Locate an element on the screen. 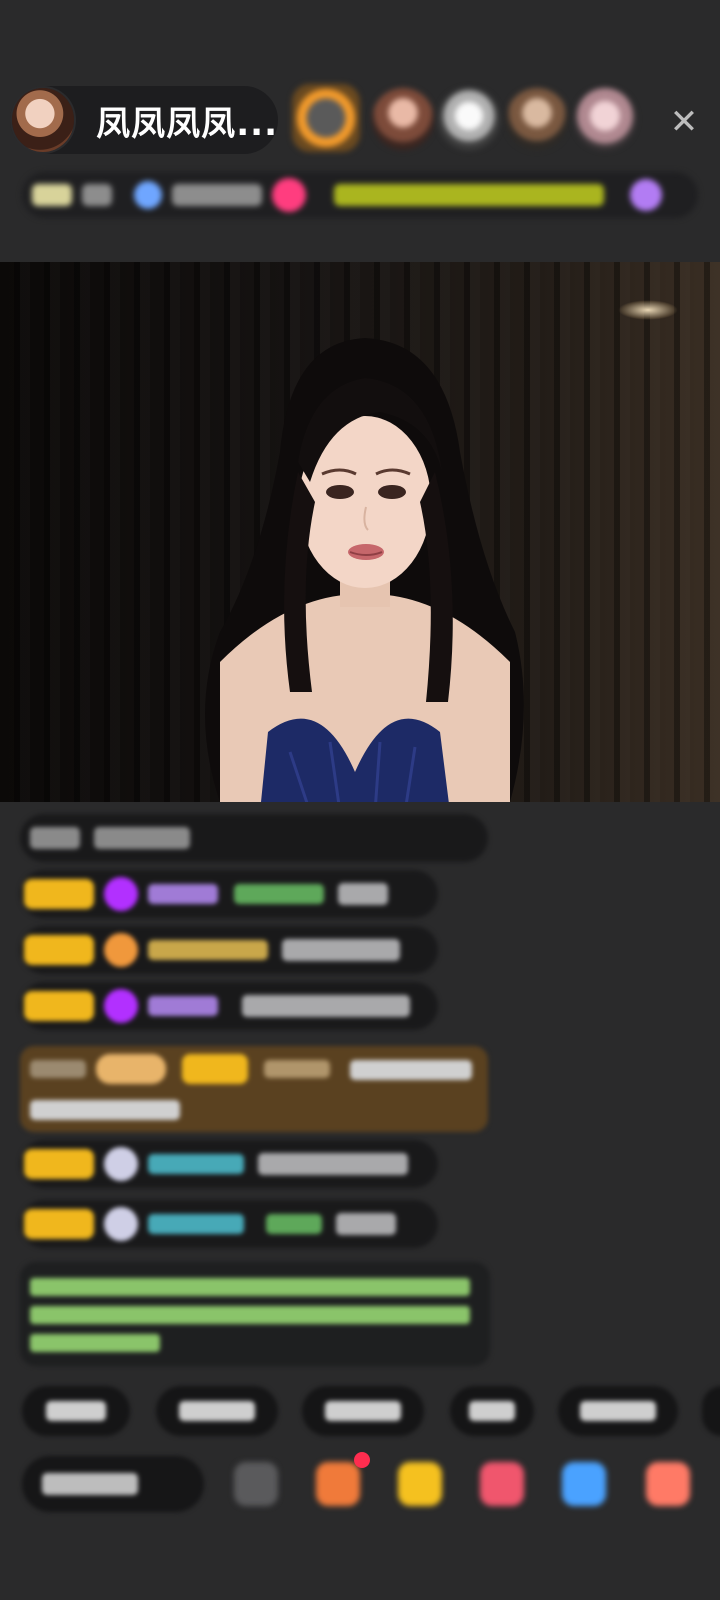 This screenshot has height=1600, width=720. gift-icon is located at coordinates (668, 1484).